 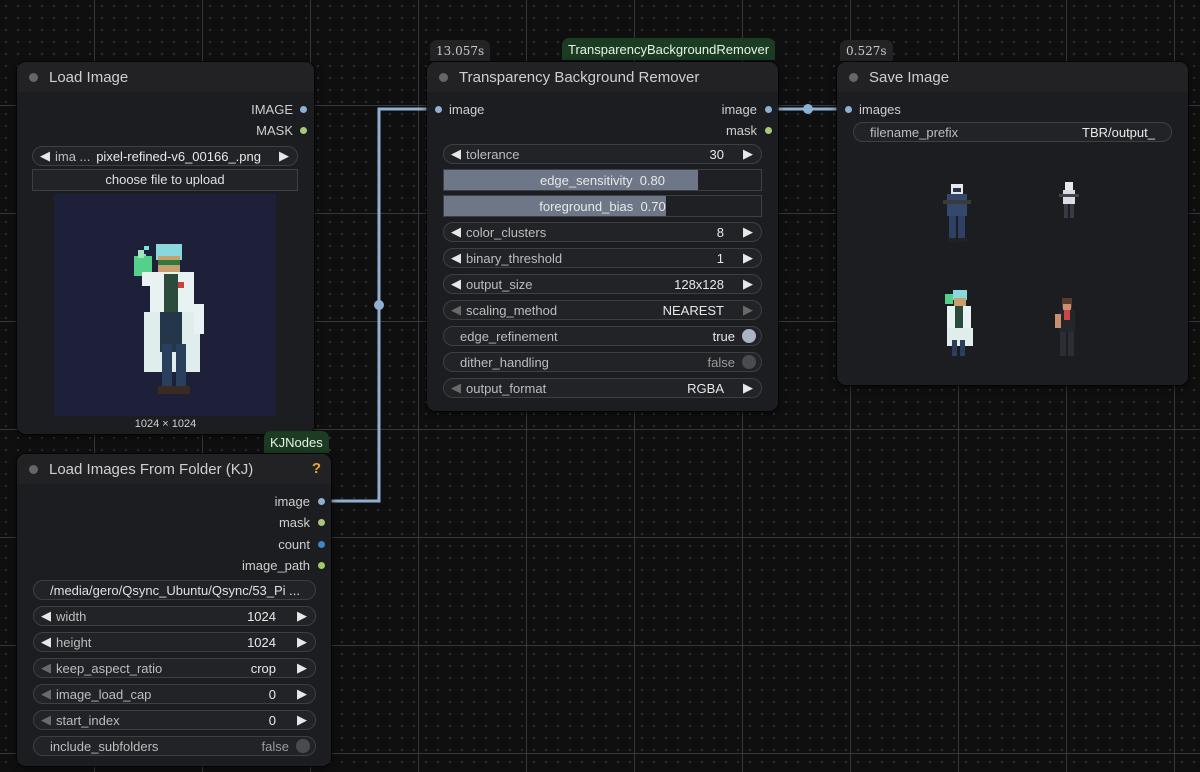 What do you see at coordinates (602, 258) in the screenshot?
I see `binary-threshold-widget: ◀ binary_threshold 1 ▶` at bounding box center [602, 258].